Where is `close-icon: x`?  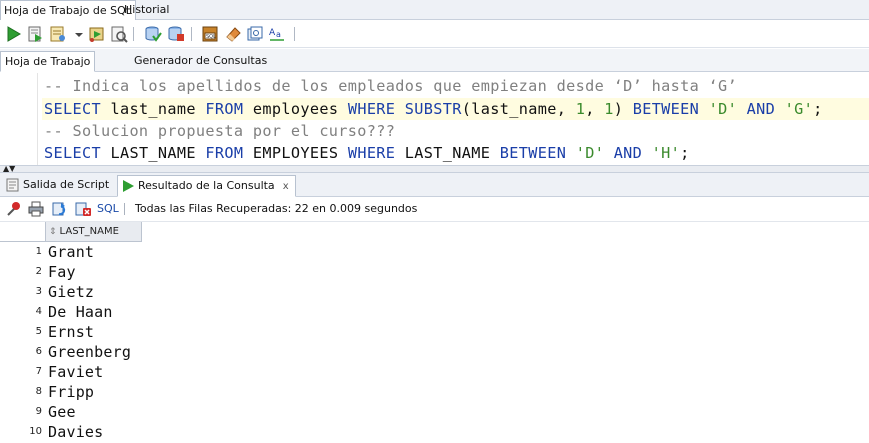 close-icon: x is located at coordinates (286, 186).